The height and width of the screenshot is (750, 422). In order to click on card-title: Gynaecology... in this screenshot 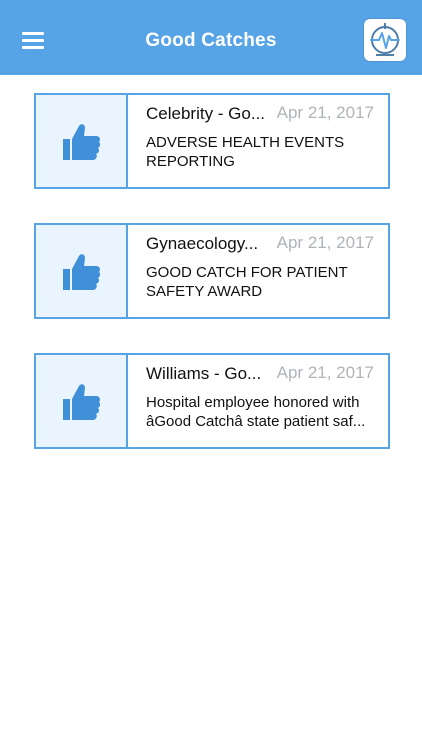, I will do `click(202, 243)`.